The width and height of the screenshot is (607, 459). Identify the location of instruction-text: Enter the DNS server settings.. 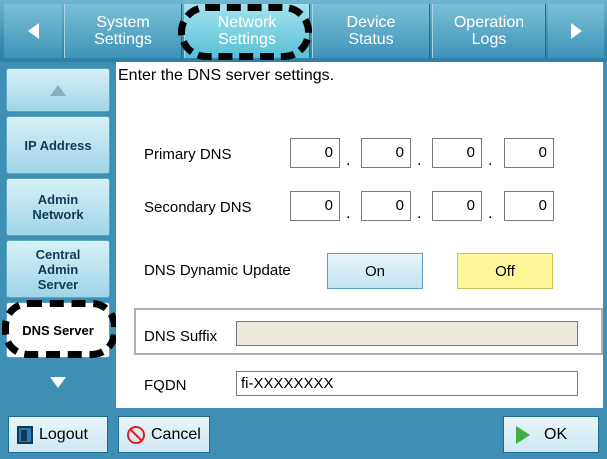
(226, 75).